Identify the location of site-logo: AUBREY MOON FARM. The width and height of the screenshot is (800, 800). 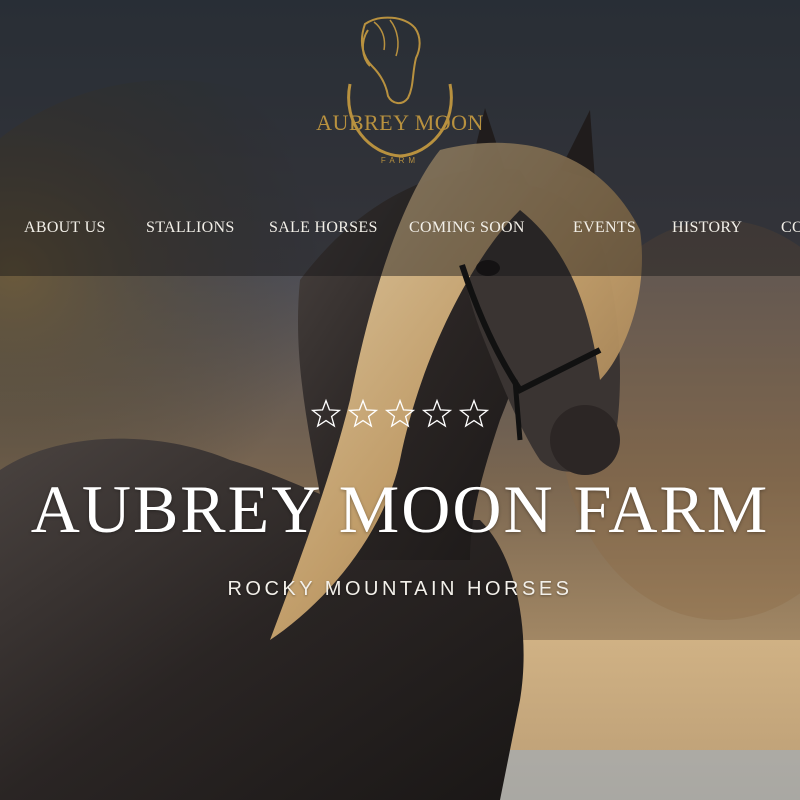
(400, 94).